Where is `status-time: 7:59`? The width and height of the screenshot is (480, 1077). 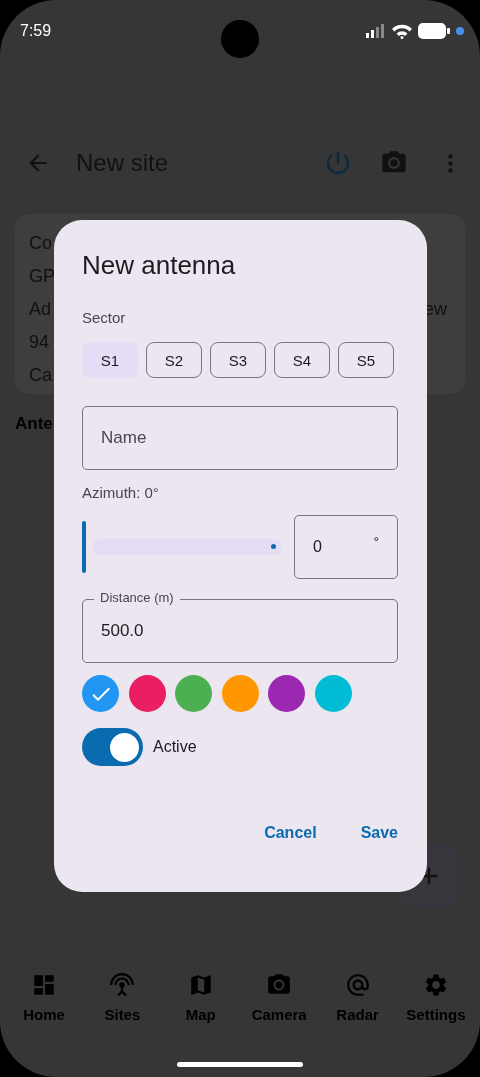
status-time: 7:59 is located at coordinates (36, 31).